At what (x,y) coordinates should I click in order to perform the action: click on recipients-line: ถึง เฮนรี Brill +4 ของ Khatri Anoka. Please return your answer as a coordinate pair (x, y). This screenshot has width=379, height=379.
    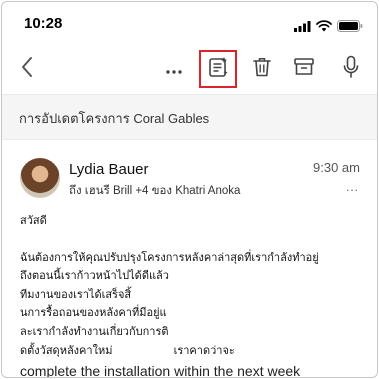
    Looking at the image, I should click on (154, 191).